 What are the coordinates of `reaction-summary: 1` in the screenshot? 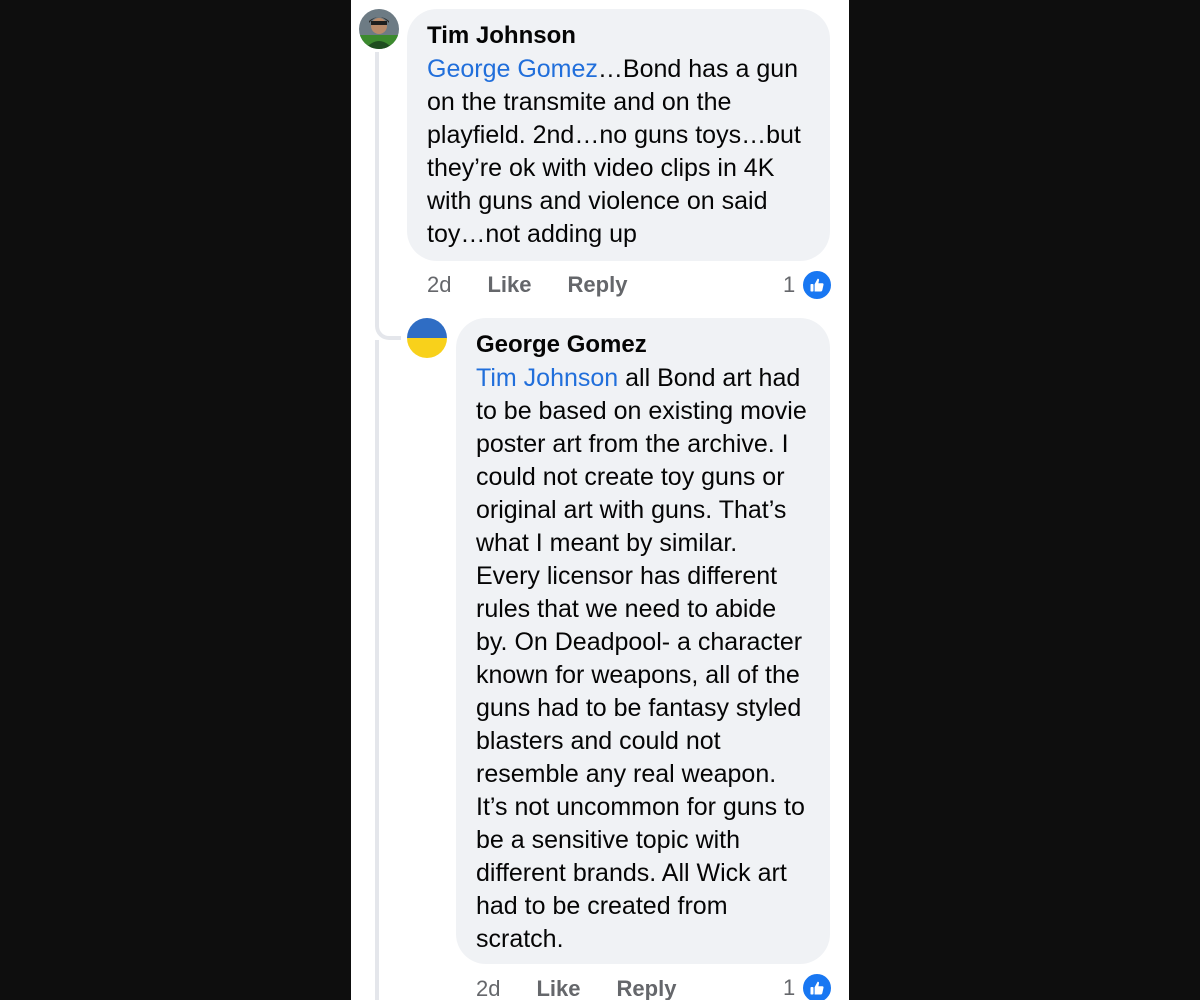 It's located at (808, 285).